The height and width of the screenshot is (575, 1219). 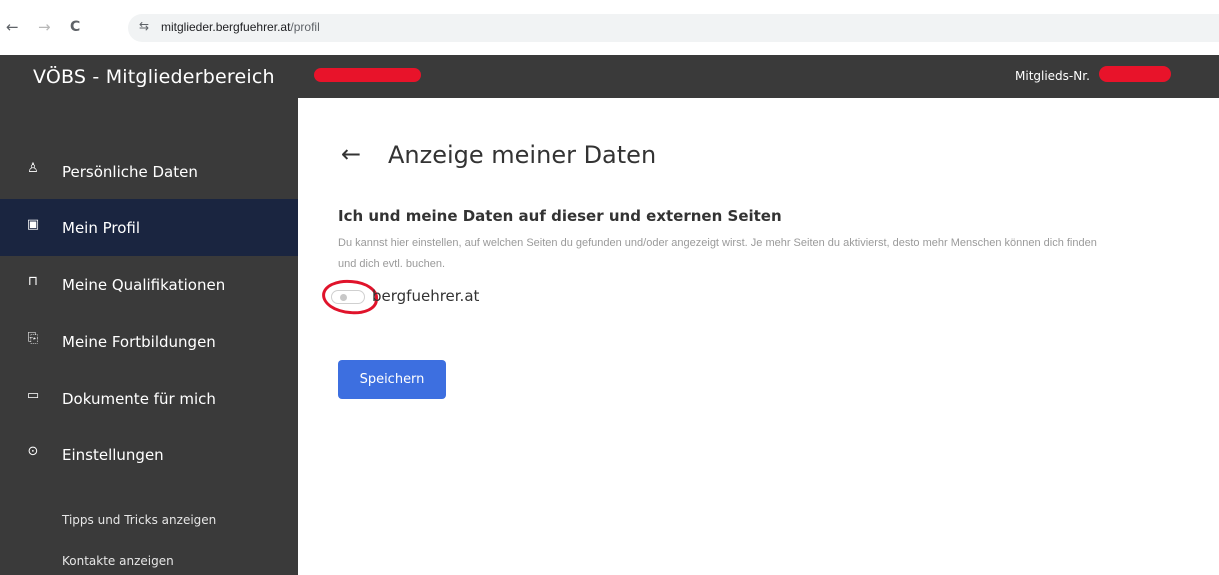 What do you see at coordinates (44, 27) in the screenshot?
I see `forward-icon: →` at bounding box center [44, 27].